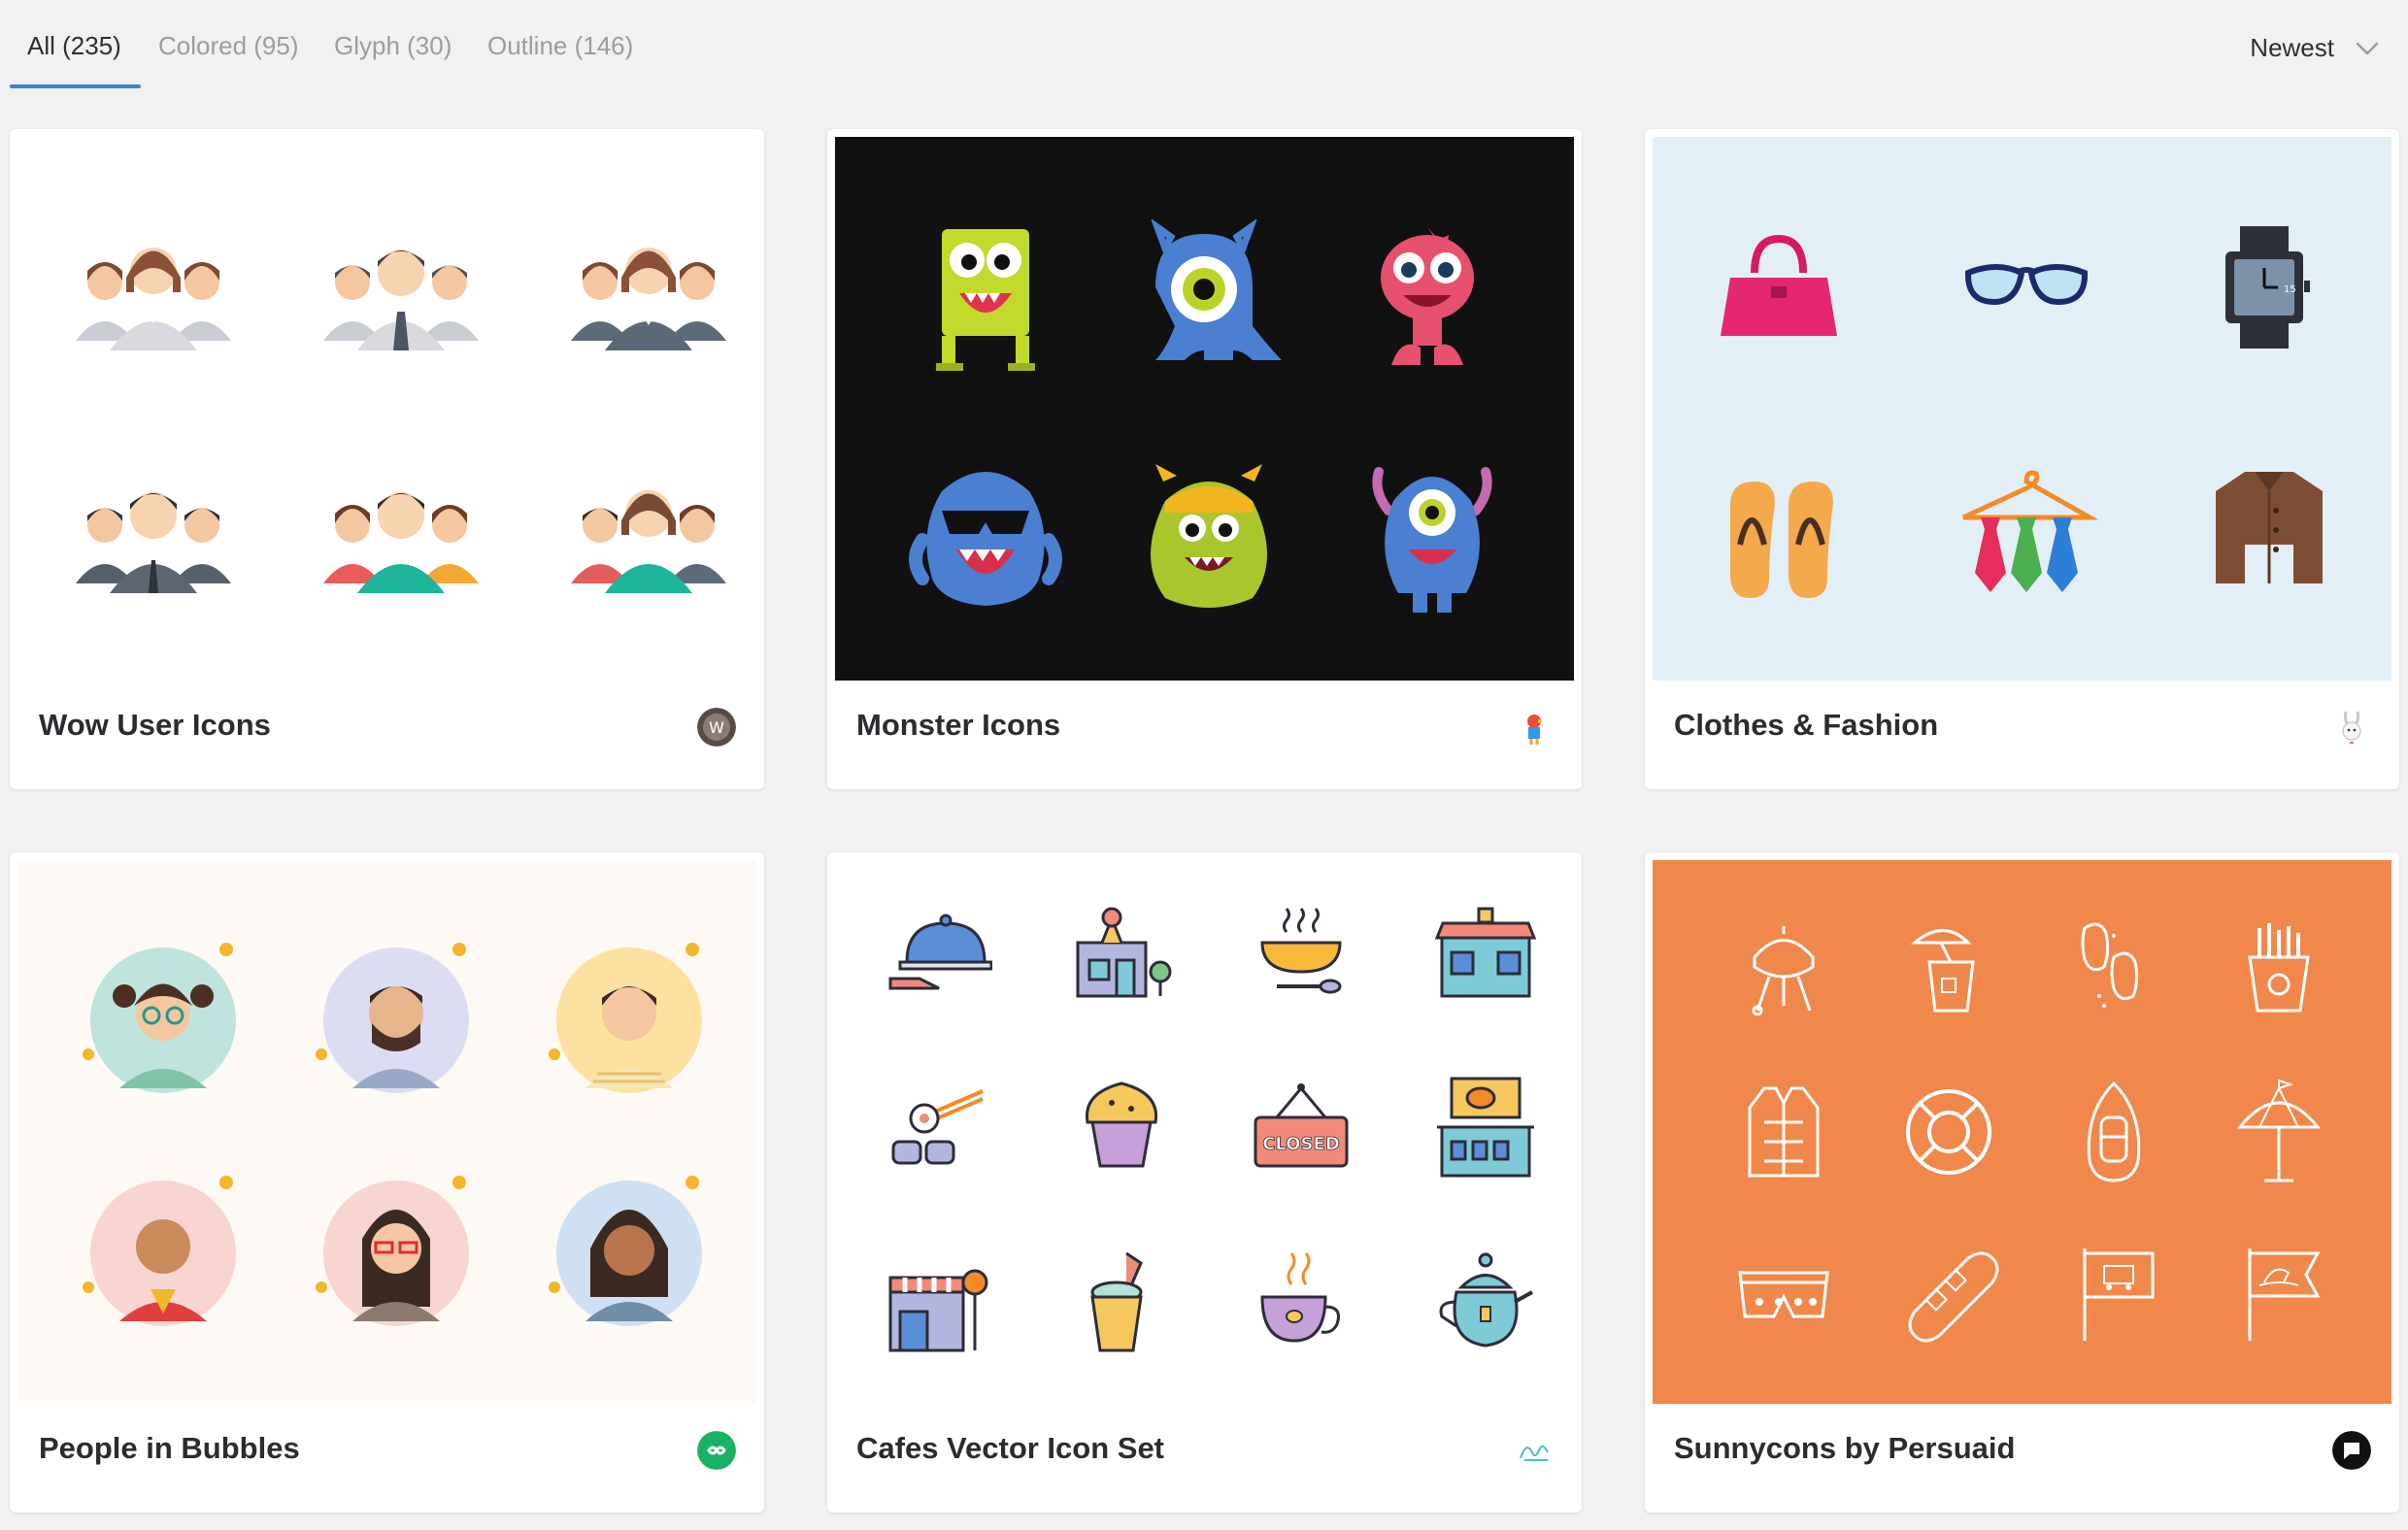 Image resolution: width=2408 pixels, height=1530 pixels. I want to click on ice-cream-shop-icon, so click(1124, 952).